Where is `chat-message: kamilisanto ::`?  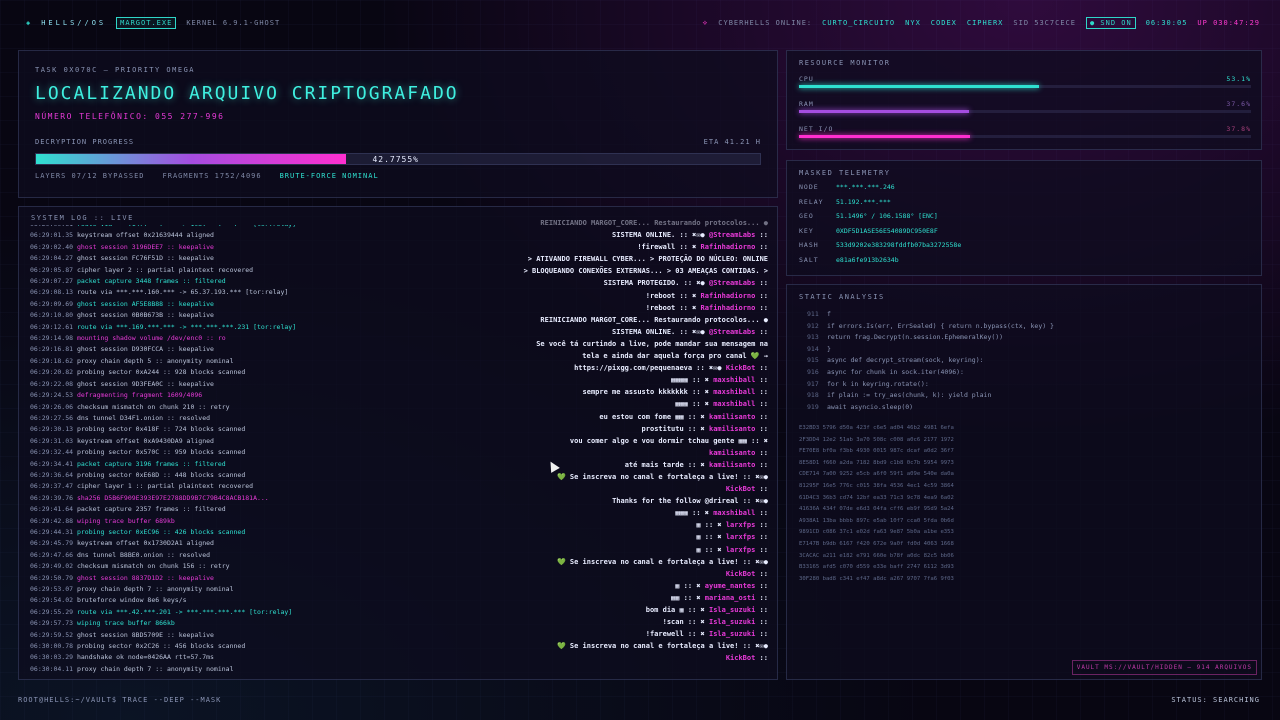 chat-message: kamilisanto :: is located at coordinates (738, 452).